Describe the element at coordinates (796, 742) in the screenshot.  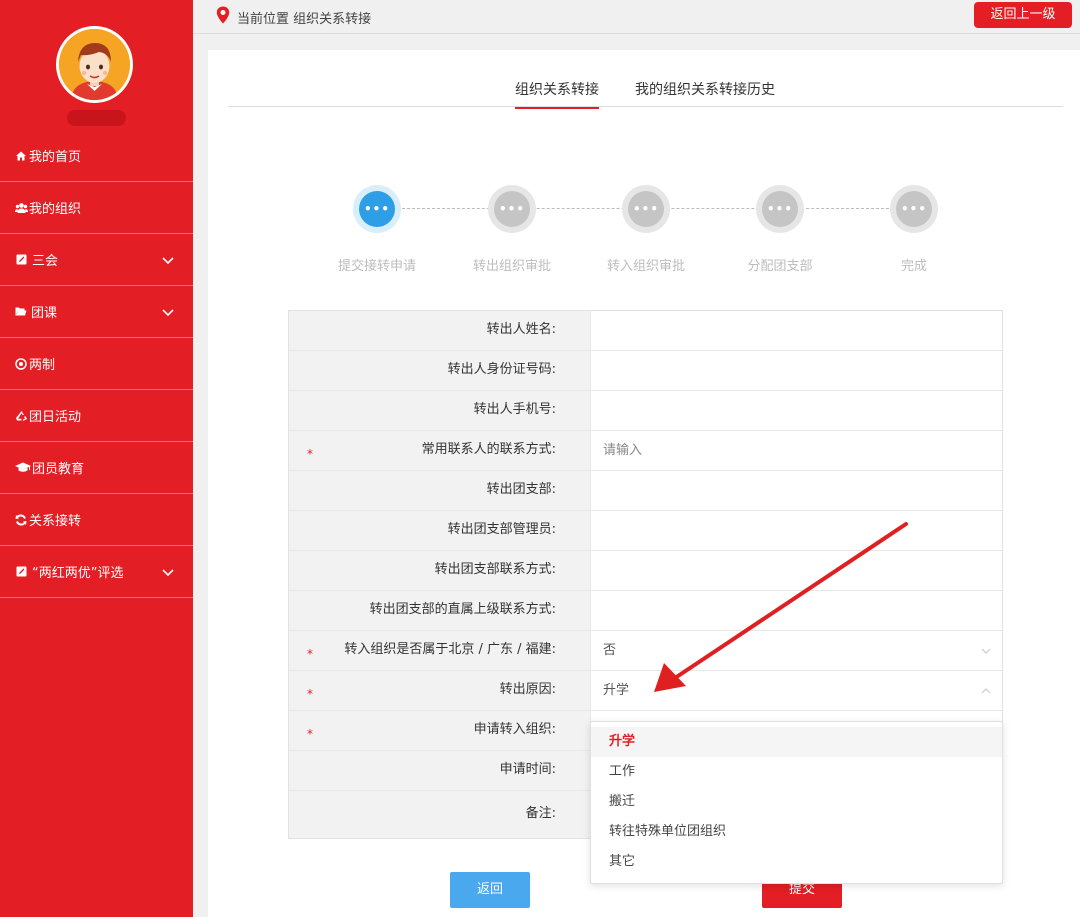
I see `dropdown-option: 升学` at that location.